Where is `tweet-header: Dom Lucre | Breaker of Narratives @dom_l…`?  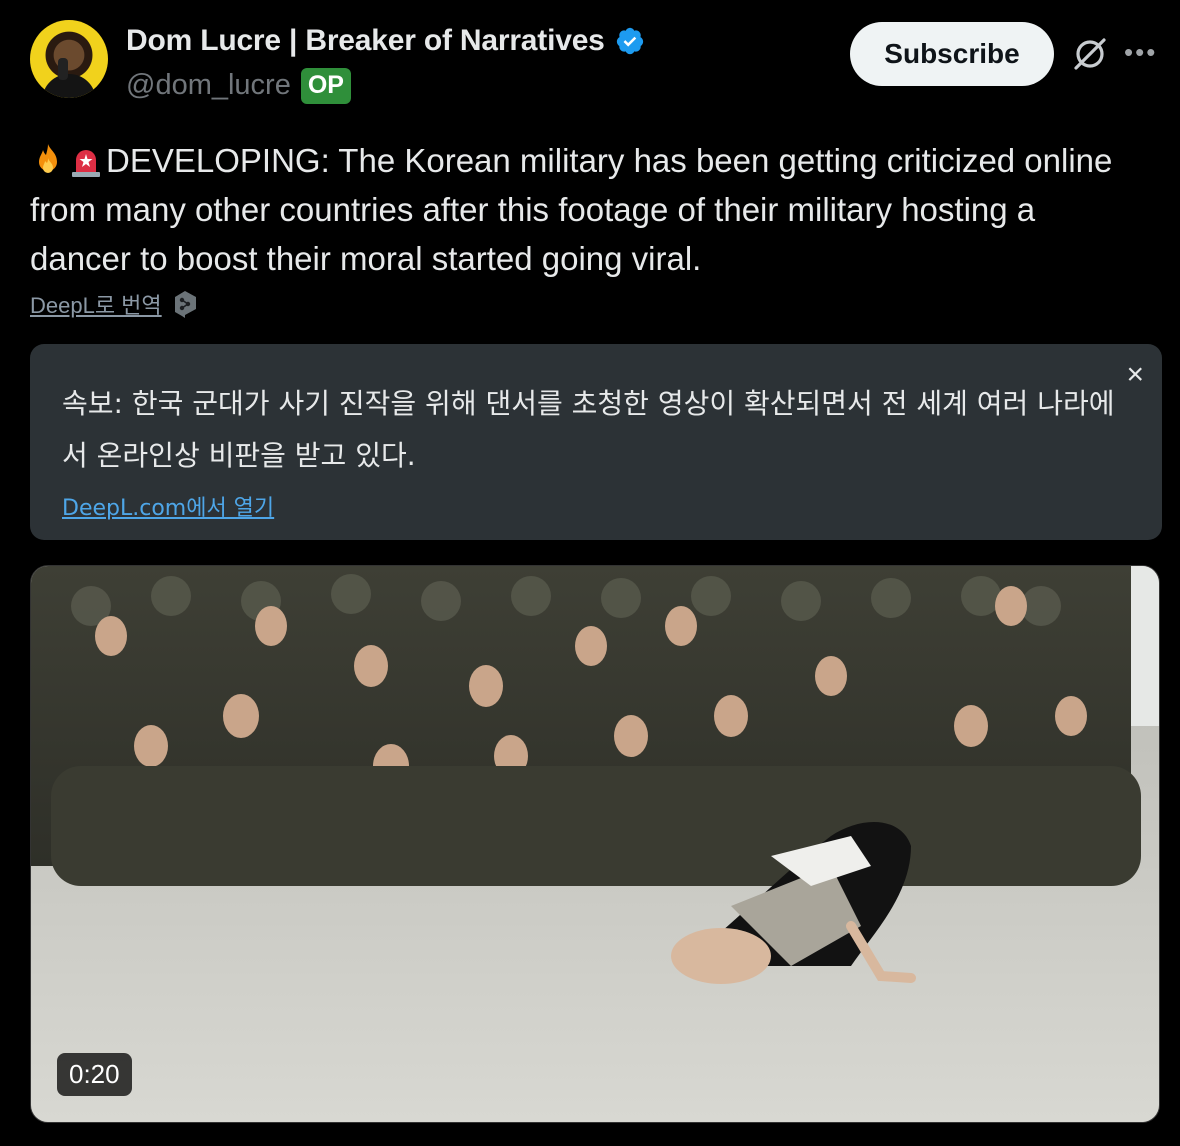
tweet-header: Dom Lucre | Breaker of Narratives @dom_l… is located at coordinates (595, 63).